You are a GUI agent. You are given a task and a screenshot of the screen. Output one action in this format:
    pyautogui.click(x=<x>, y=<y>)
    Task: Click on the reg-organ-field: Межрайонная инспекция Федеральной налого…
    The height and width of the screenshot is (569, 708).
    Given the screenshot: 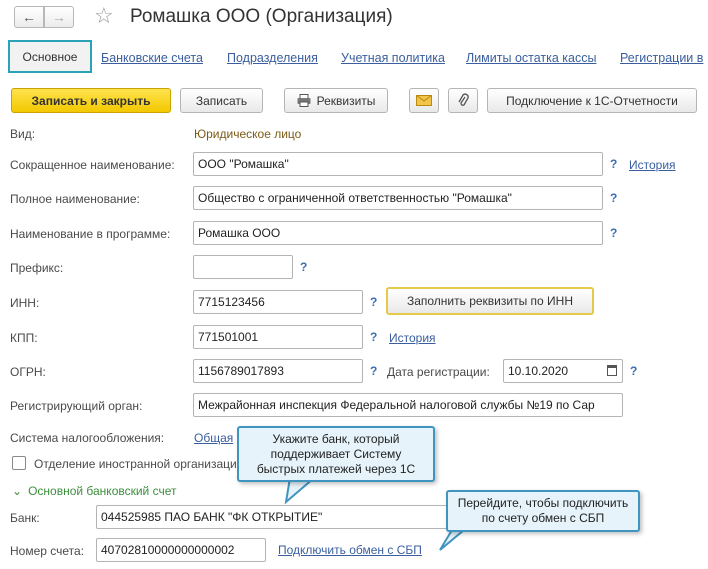 What is the action you would take?
    pyautogui.click(x=408, y=405)
    